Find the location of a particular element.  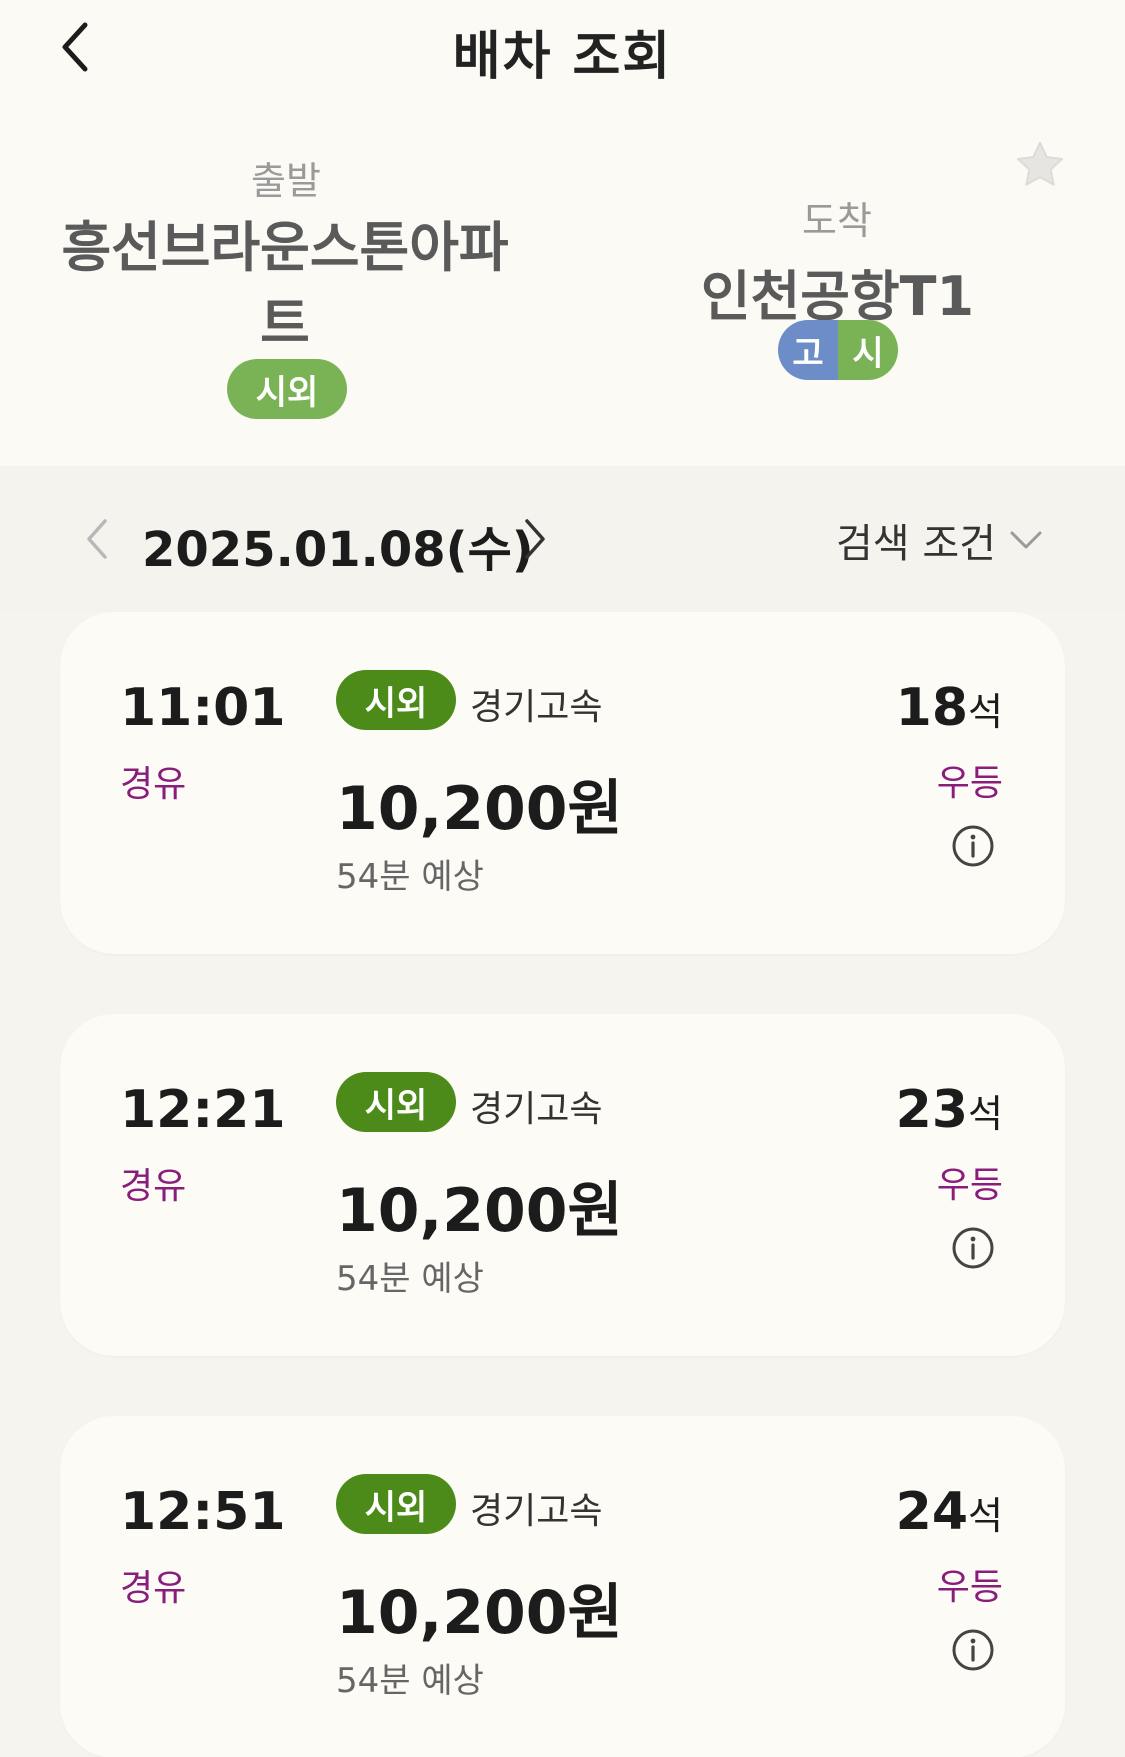

chevron-left-icon is located at coordinates (97, 539).